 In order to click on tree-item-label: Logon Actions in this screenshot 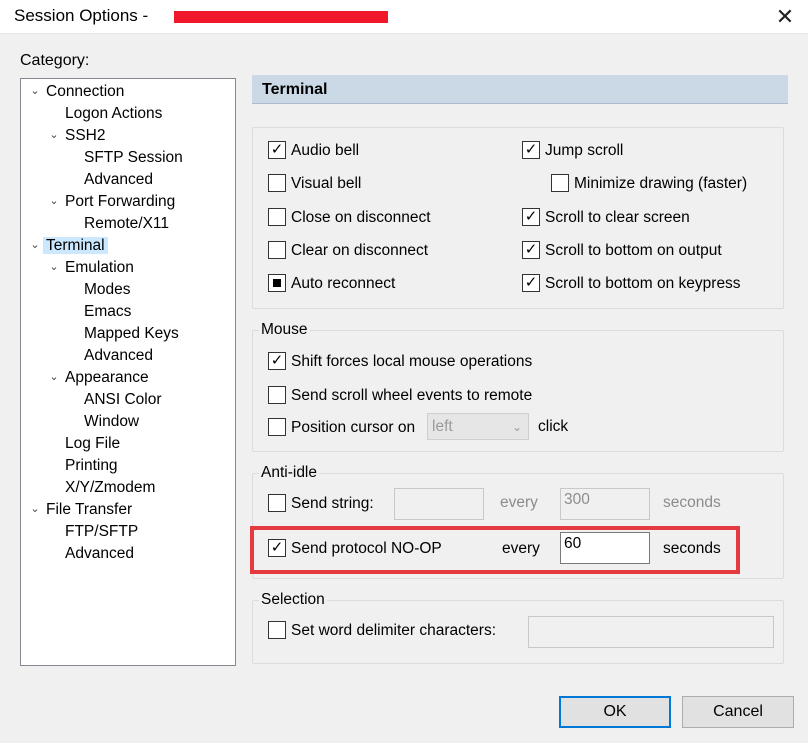, I will do `click(114, 113)`.